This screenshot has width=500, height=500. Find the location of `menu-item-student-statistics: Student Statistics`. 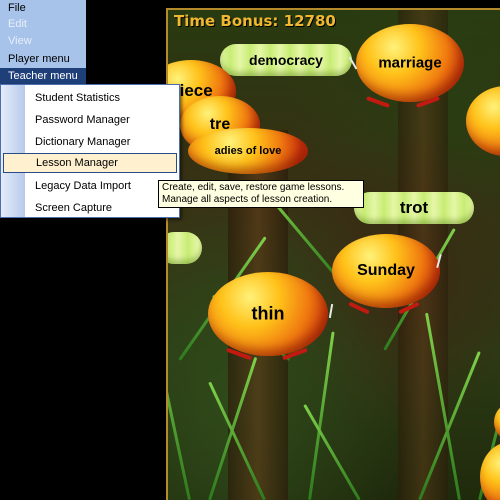

menu-item-student-statistics: Student Statistics is located at coordinates (90, 98).